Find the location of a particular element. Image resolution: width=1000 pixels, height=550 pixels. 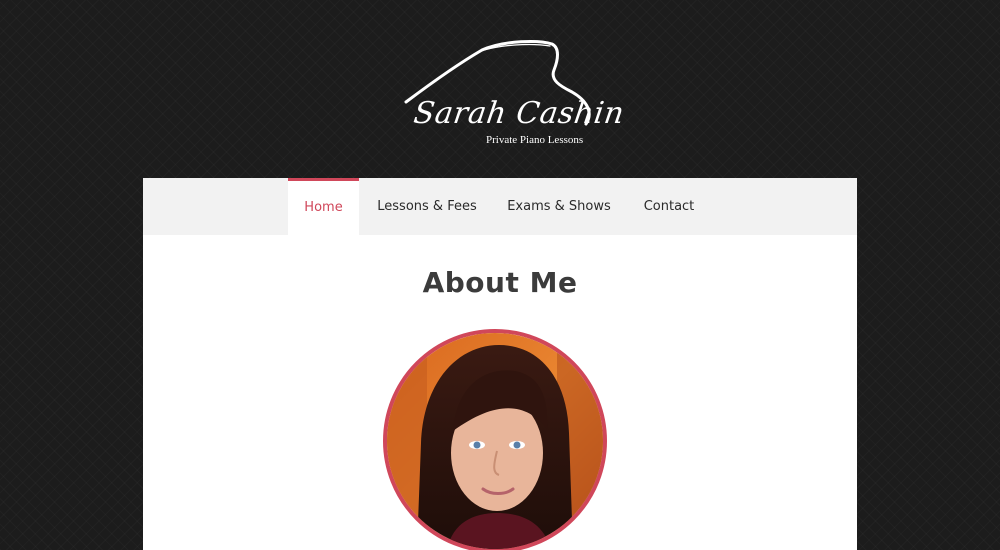

profile-photo-image is located at coordinates (495, 441).